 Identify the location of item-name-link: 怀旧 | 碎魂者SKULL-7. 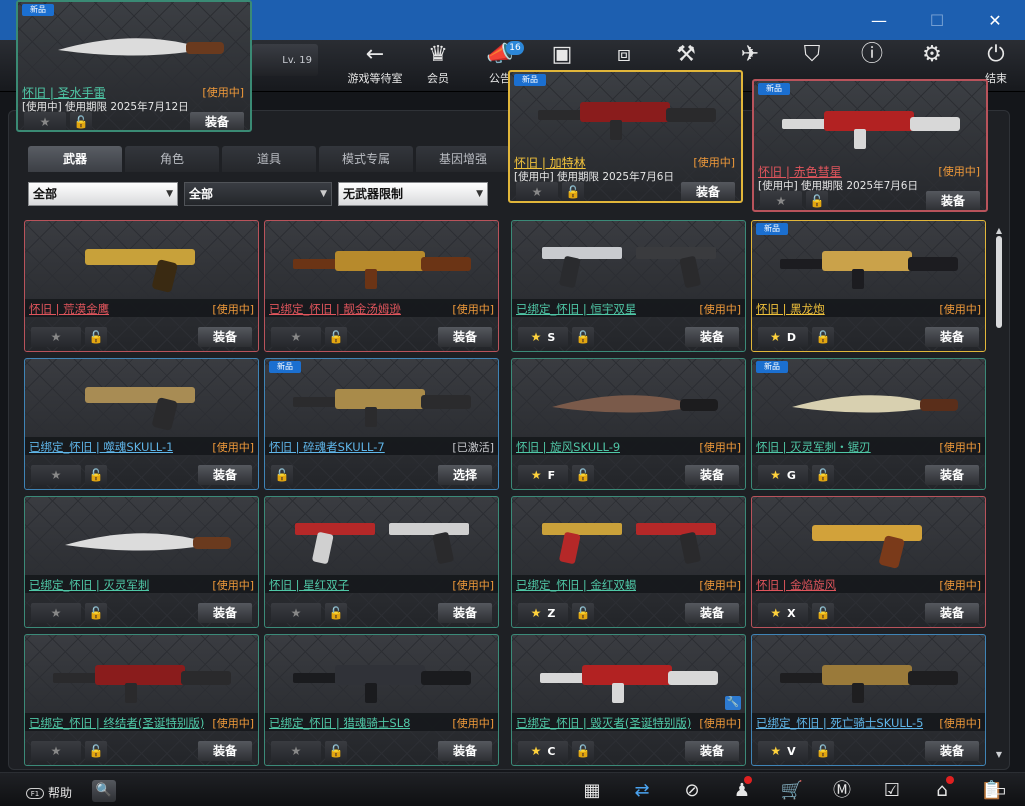
(327, 447).